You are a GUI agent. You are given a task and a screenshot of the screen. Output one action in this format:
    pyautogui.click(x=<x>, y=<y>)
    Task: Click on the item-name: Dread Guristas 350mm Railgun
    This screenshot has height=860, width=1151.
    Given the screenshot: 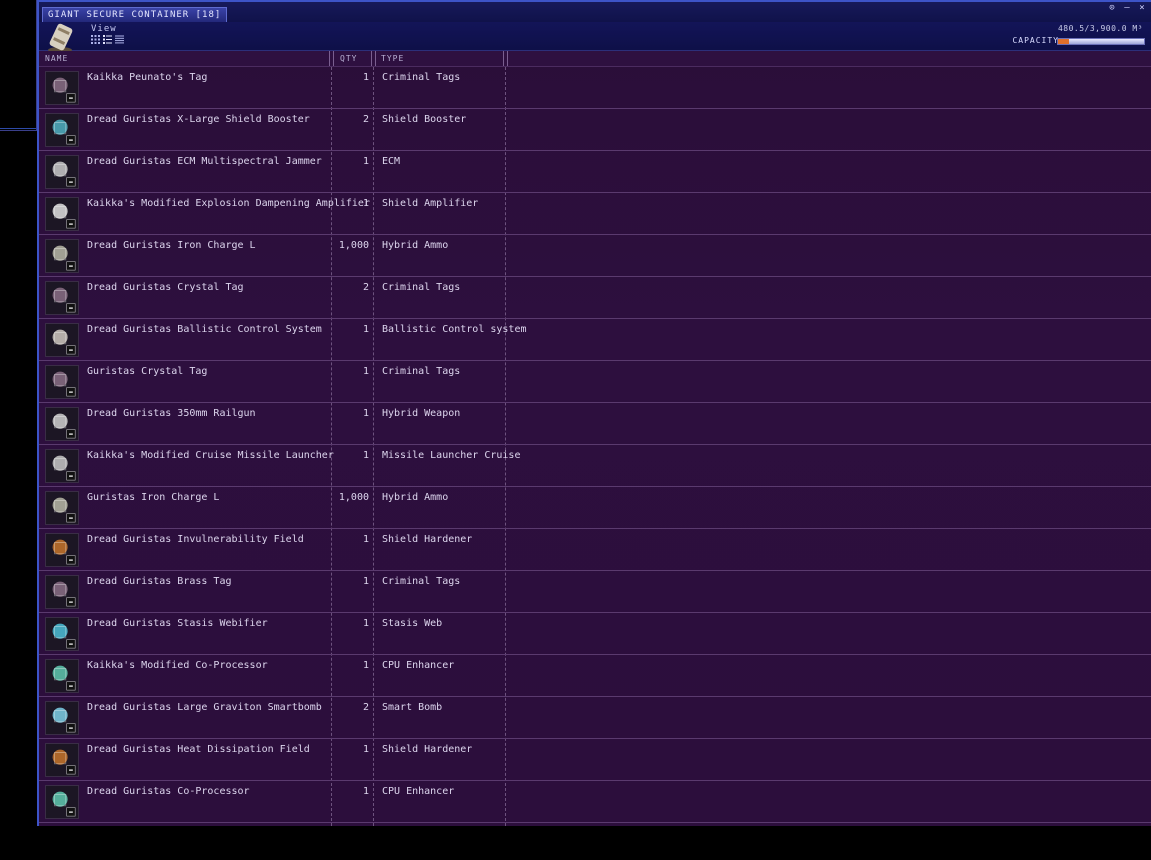 What is the action you would take?
    pyautogui.click(x=171, y=413)
    